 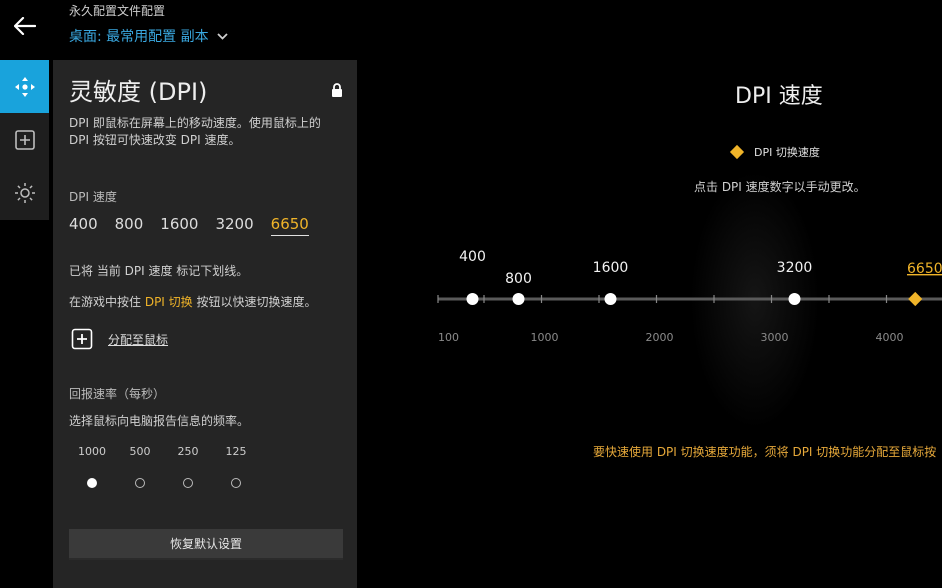 I want to click on rail-item-lighting, so click(x=24, y=192).